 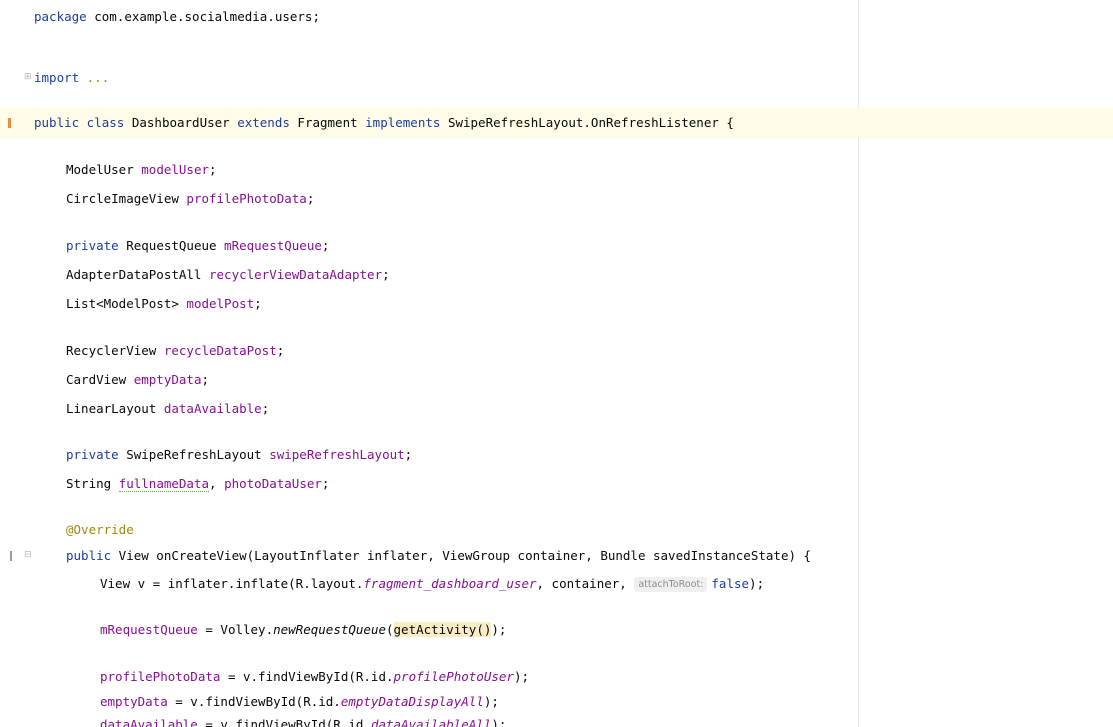 I want to click on keyword: import, so click(x=57, y=77).